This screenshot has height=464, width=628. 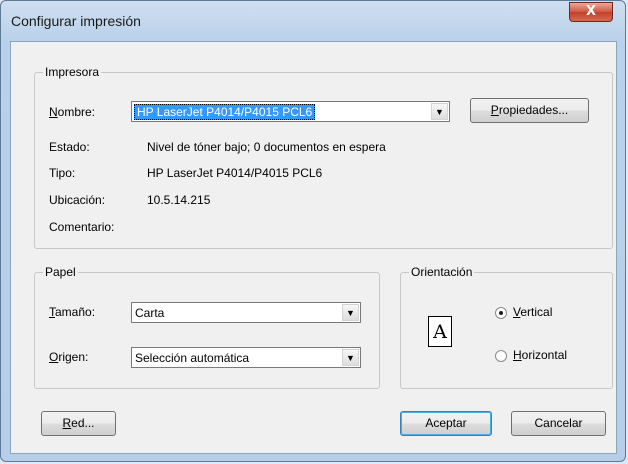 I want to click on printer-name-label: Nombre:, so click(x=72, y=112).